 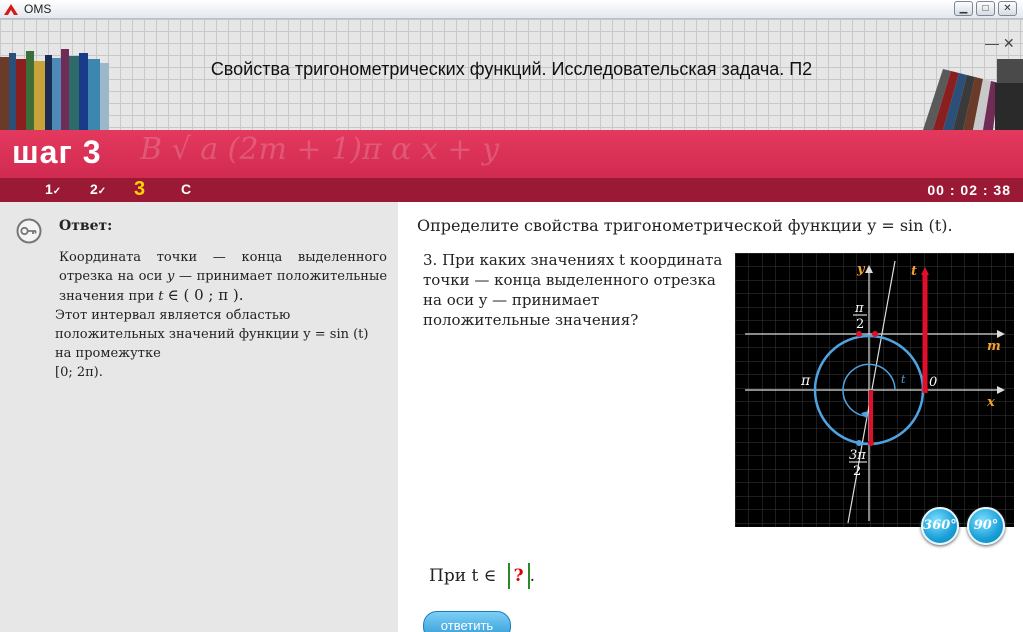 I want to click on label-pi-half-num: π, so click(x=859, y=308).